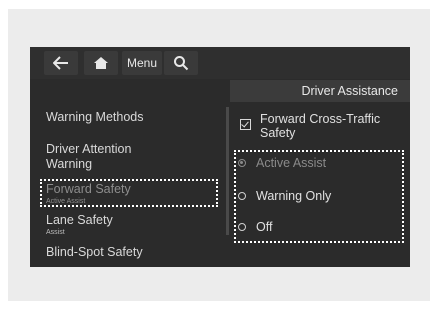 The image size is (438, 309). What do you see at coordinates (242, 163) in the screenshot?
I see `radio-selected-icon` at bounding box center [242, 163].